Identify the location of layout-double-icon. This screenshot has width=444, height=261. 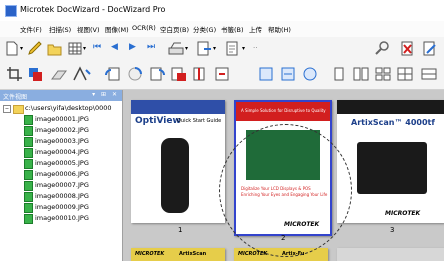
(361, 74).